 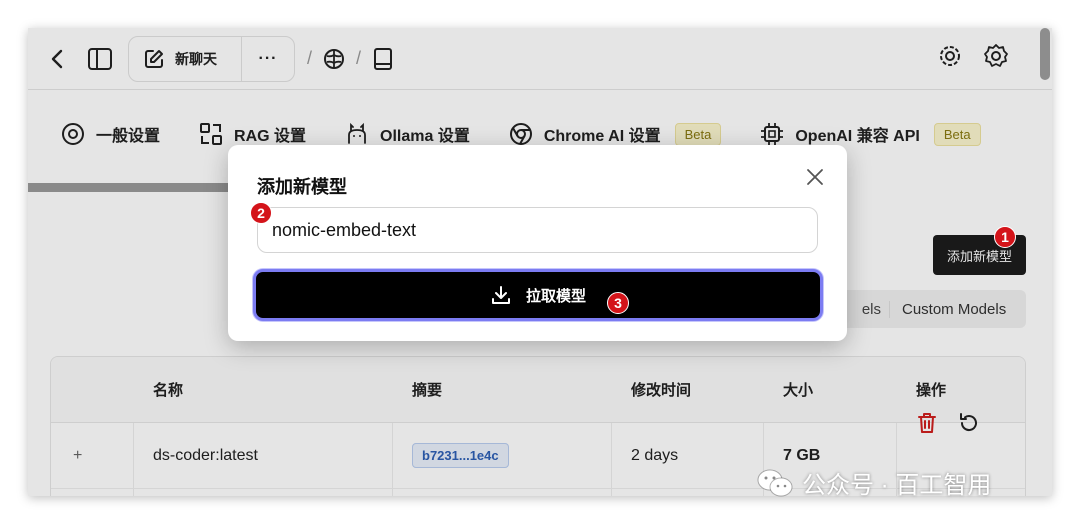 What do you see at coordinates (618, 303) in the screenshot?
I see `step-badge-3: 3` at bounding box center [618, 303].